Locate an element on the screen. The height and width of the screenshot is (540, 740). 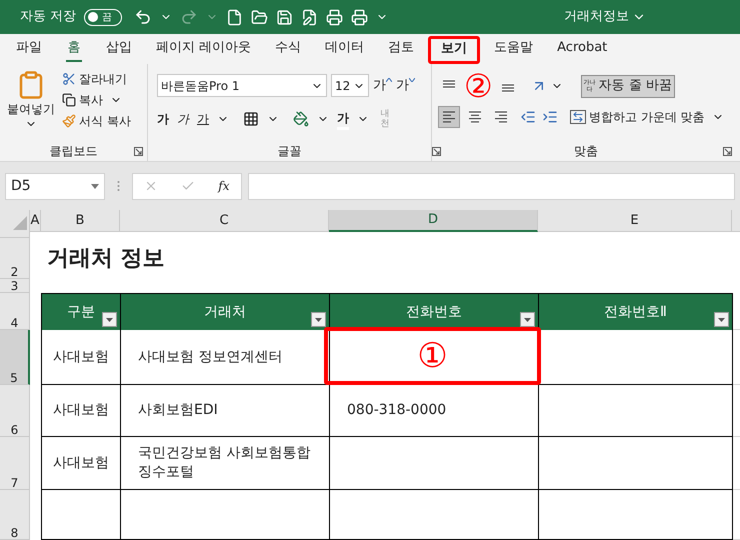
cut-button: 잘라내기 is located at coordinates (96, 79).